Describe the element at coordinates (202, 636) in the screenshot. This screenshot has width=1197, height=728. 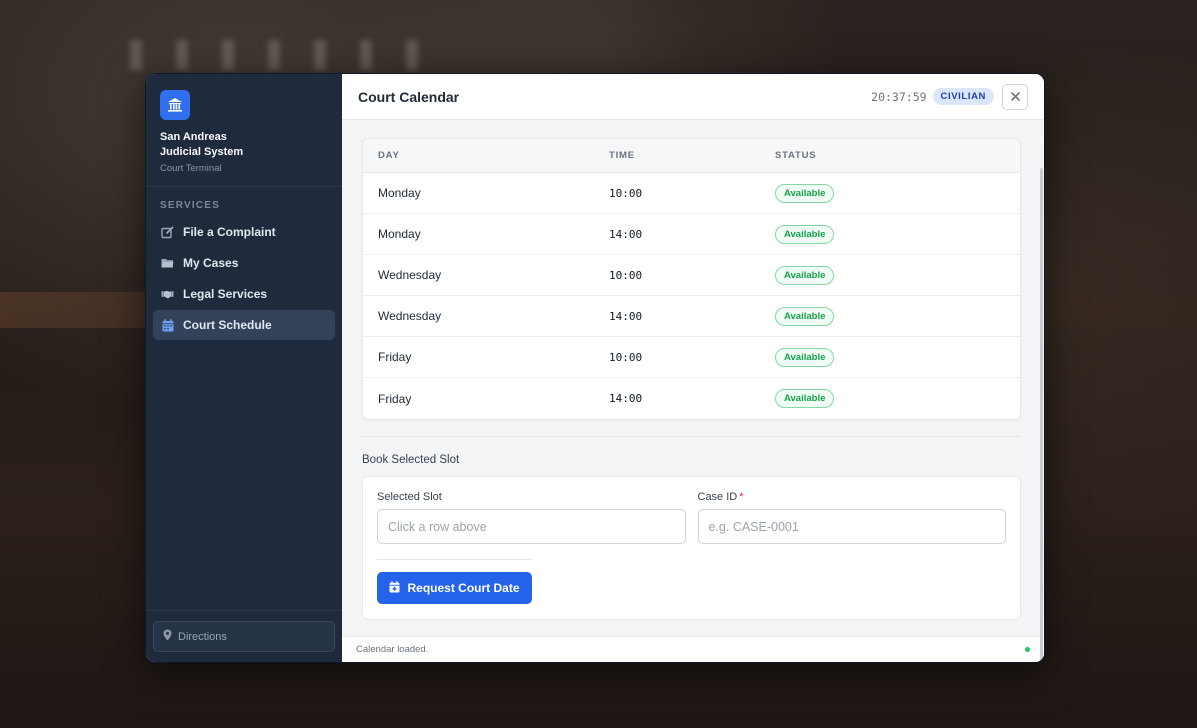
I see `directions-label: Directions` at that location.